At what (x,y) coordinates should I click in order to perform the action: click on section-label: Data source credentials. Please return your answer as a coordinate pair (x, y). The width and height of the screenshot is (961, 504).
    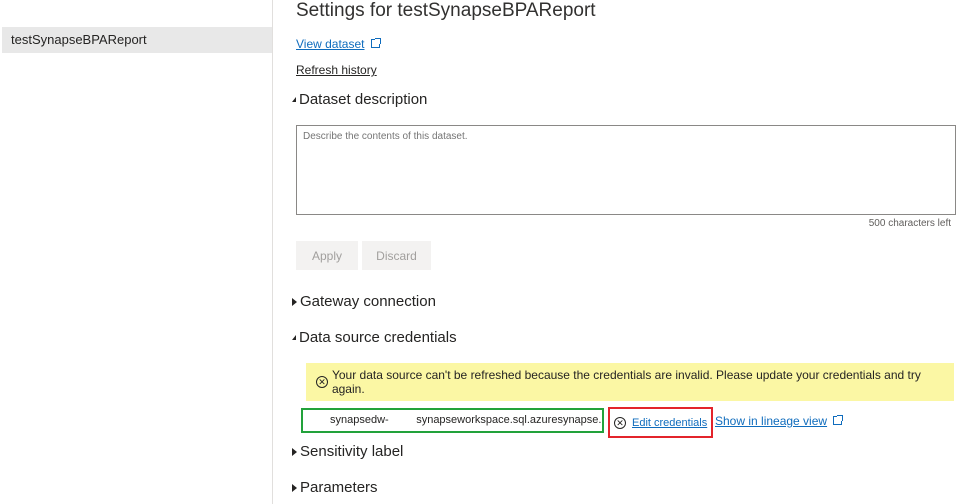
    Looking at the image, I should click on (378, 337).